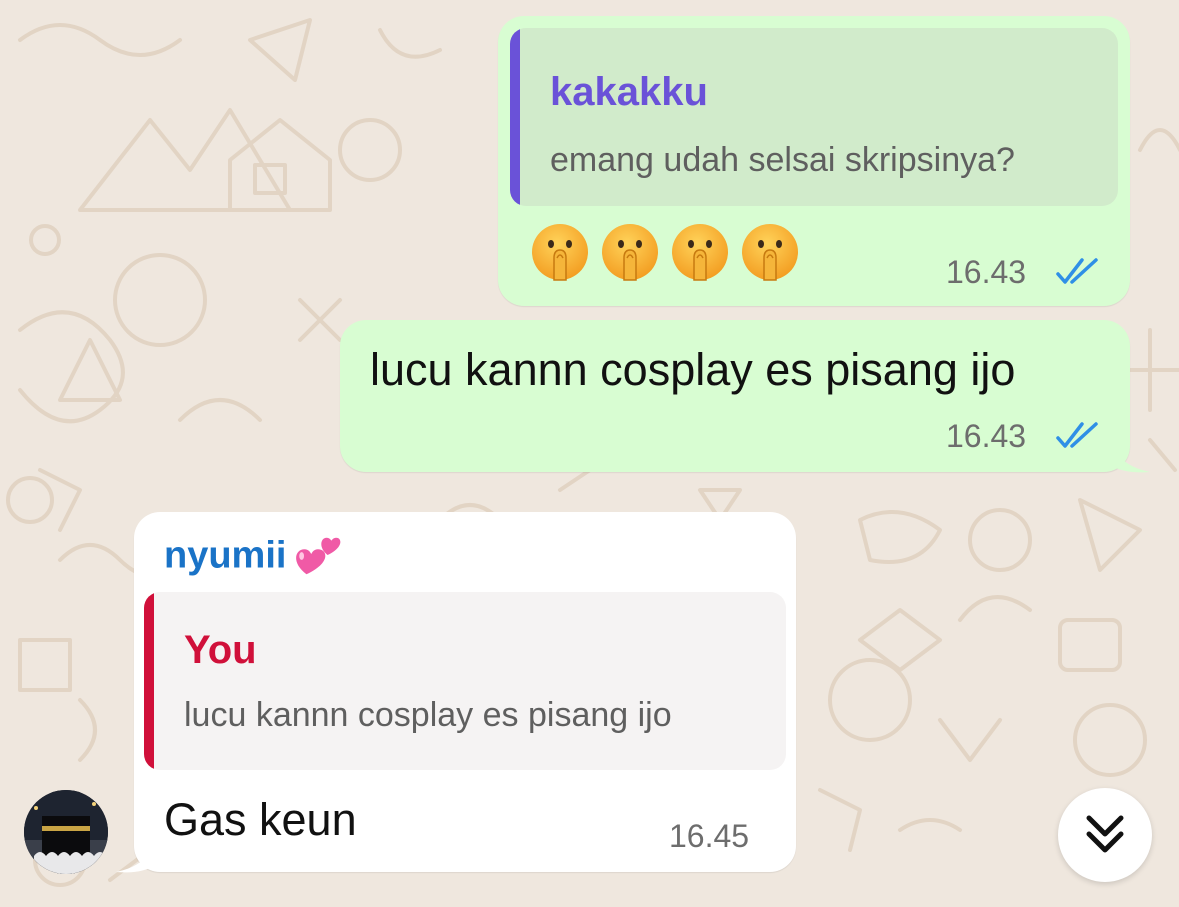 This screenshot has width=1179, height=907. What do you see at coordinates (735, 396) in the screenshot?
I see `outgoing-message-bubble: lucu kannn cosplay es pisang ijo 16.43` at bounding box center [735, 396].